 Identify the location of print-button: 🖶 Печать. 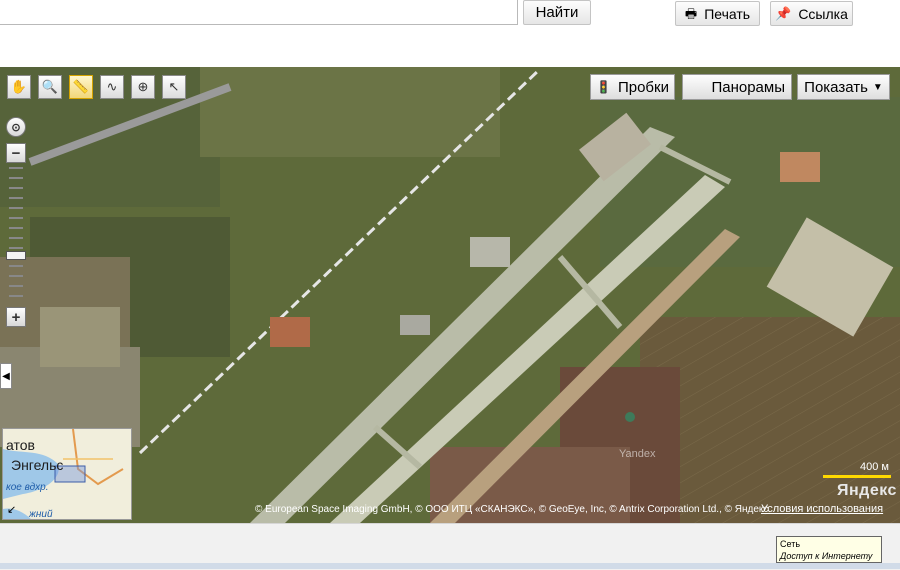
(717, 13).